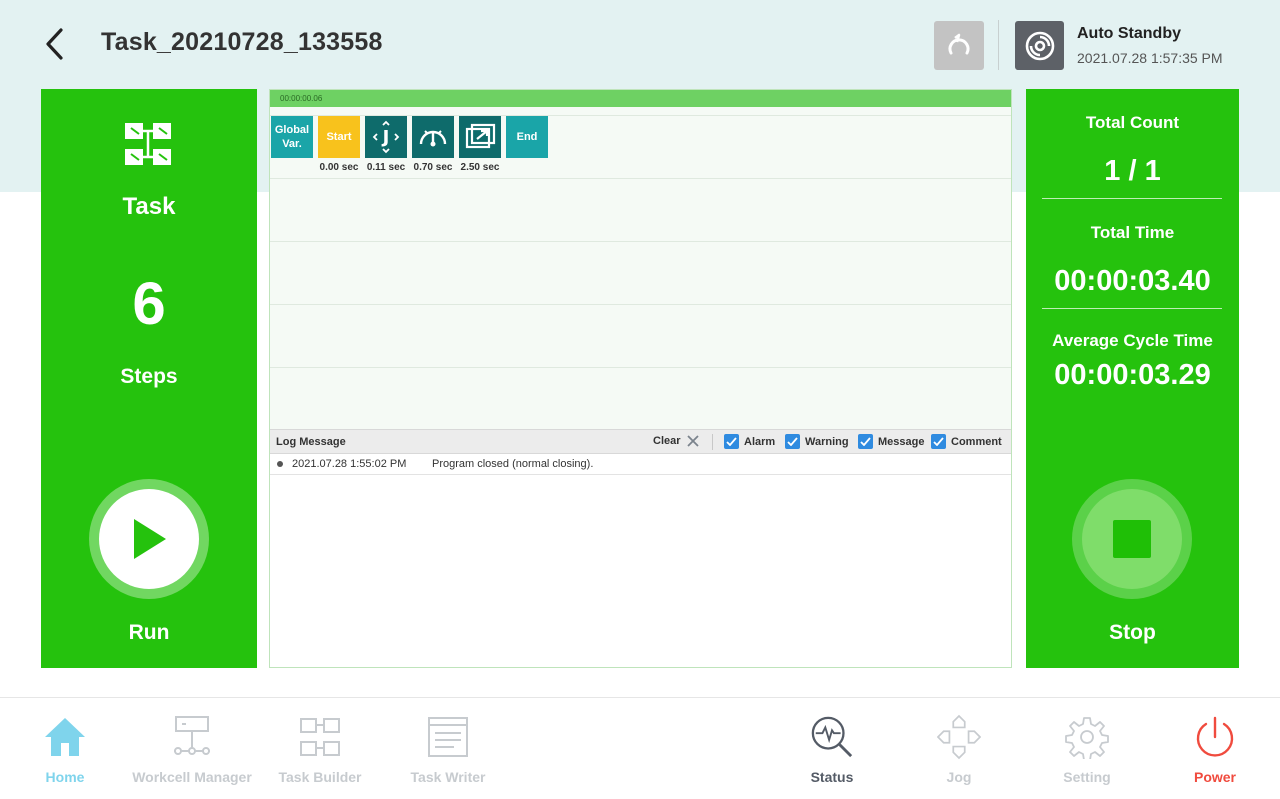 The height and width of the screenshot is (799, 1280). What do you see at coordinates (1087, 777) in the screenshot?
I see `nav-label: Setting` at bounding box center [1087, 777].